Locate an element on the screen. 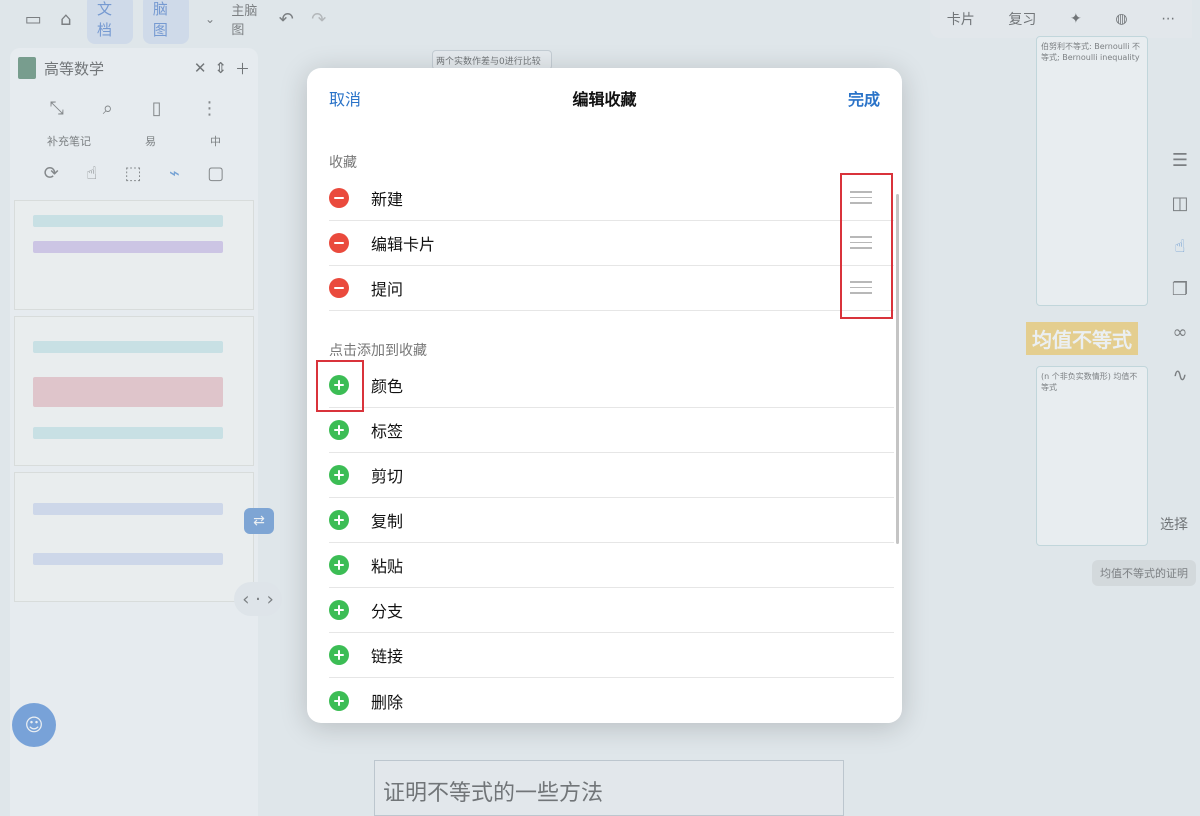  available-item-label: 剪切 is located at coordinates (387, 476).